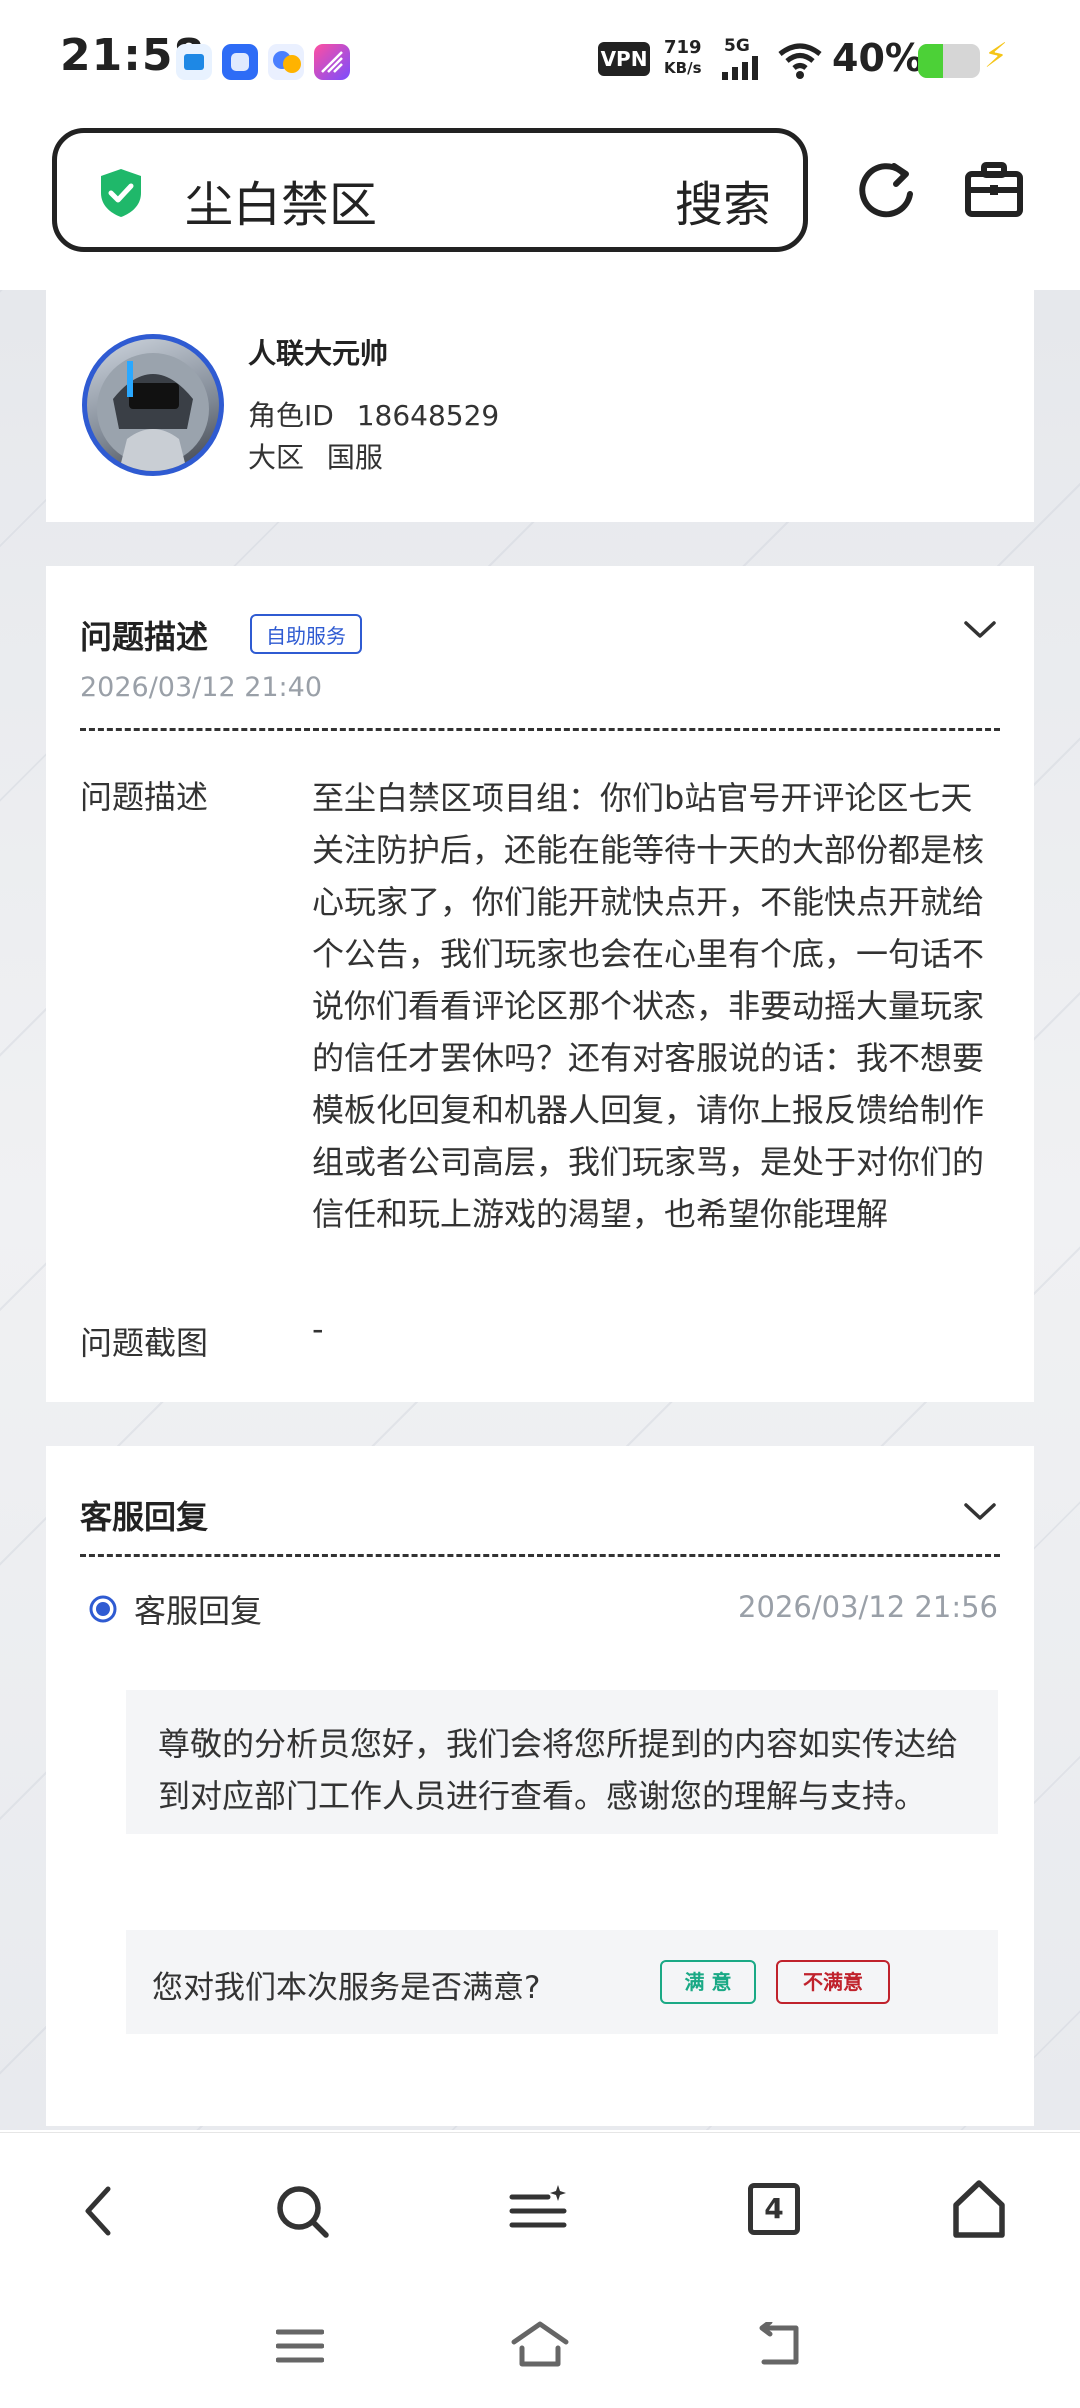 The height and width of the screenshot is (2408, 1080). What do you see at coordinates (153, 412) in the screenshot?
I see `avatar-image` at bounding box center [153, 412].